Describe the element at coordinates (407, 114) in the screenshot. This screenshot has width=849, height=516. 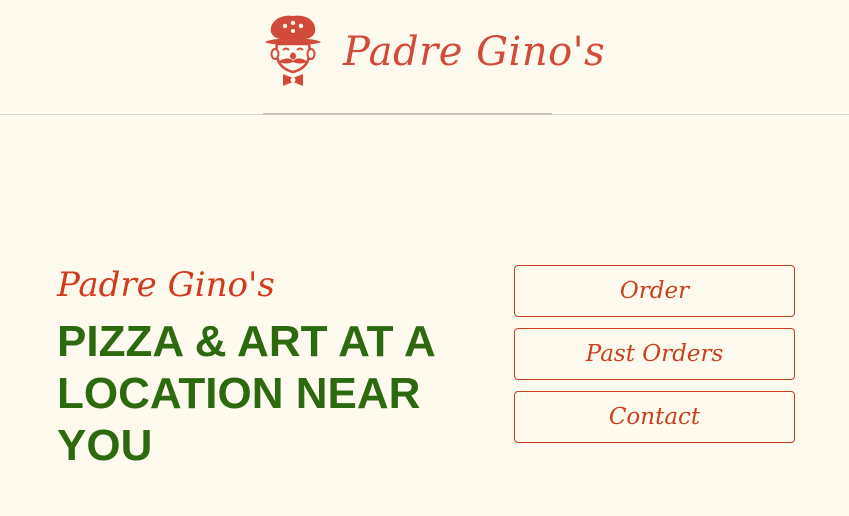
I see `header-underline` at that location.